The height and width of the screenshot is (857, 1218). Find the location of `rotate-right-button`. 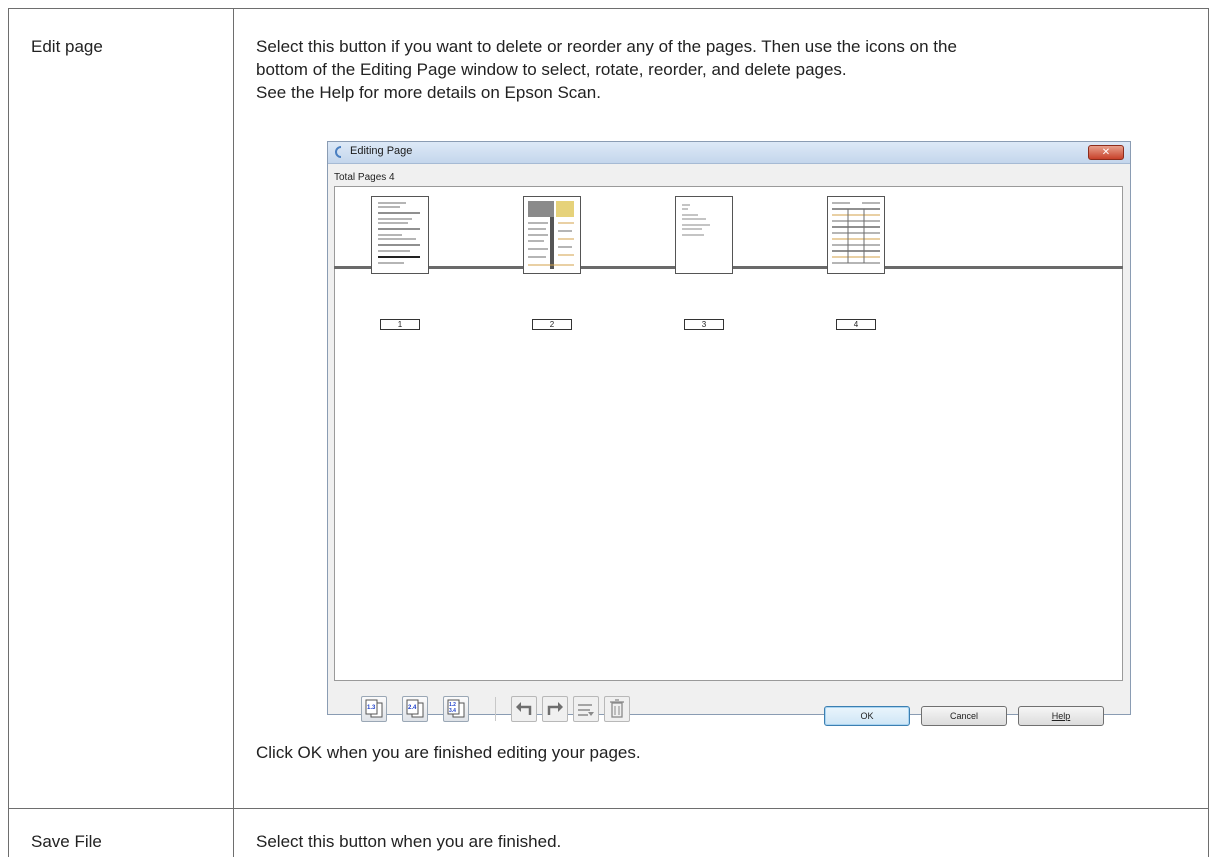

rotate-right-button is located at coordinates (555, 709).